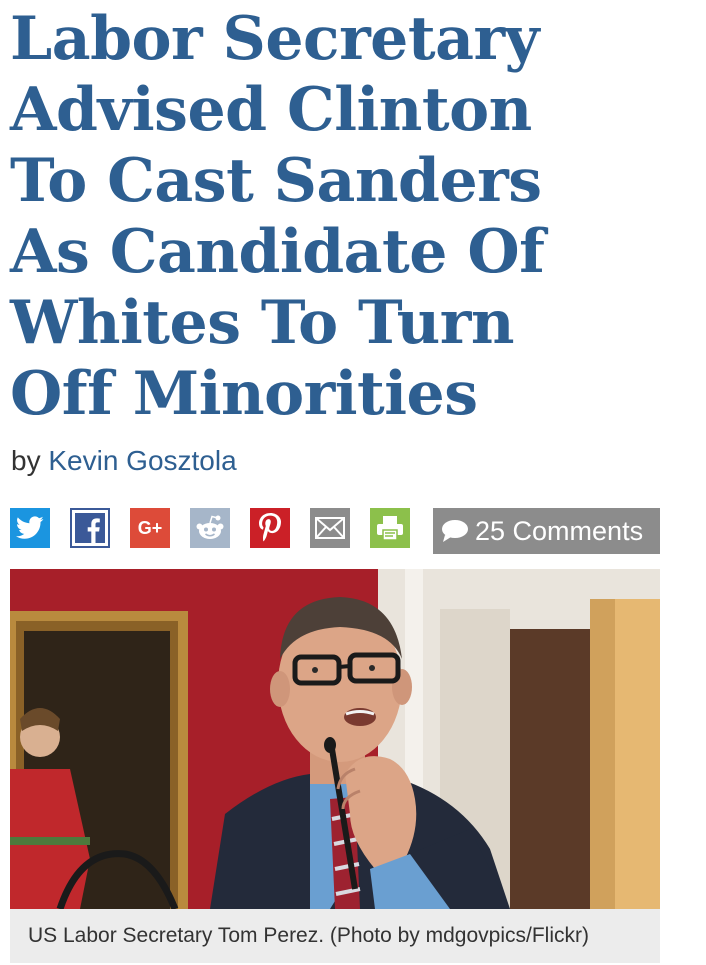 The height and width of the screenshot is (965, 706). Describe the element at coordinates (262, 323) in the screenshot. I see `headline-line: Whites To Turn` at that location.